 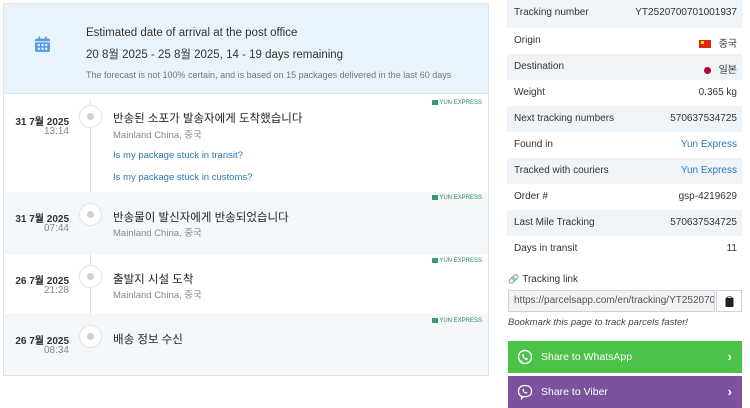 I want to click on detail-row-next-tracking: Next tracking numbers 570637534725, so click(x=624, y=119).